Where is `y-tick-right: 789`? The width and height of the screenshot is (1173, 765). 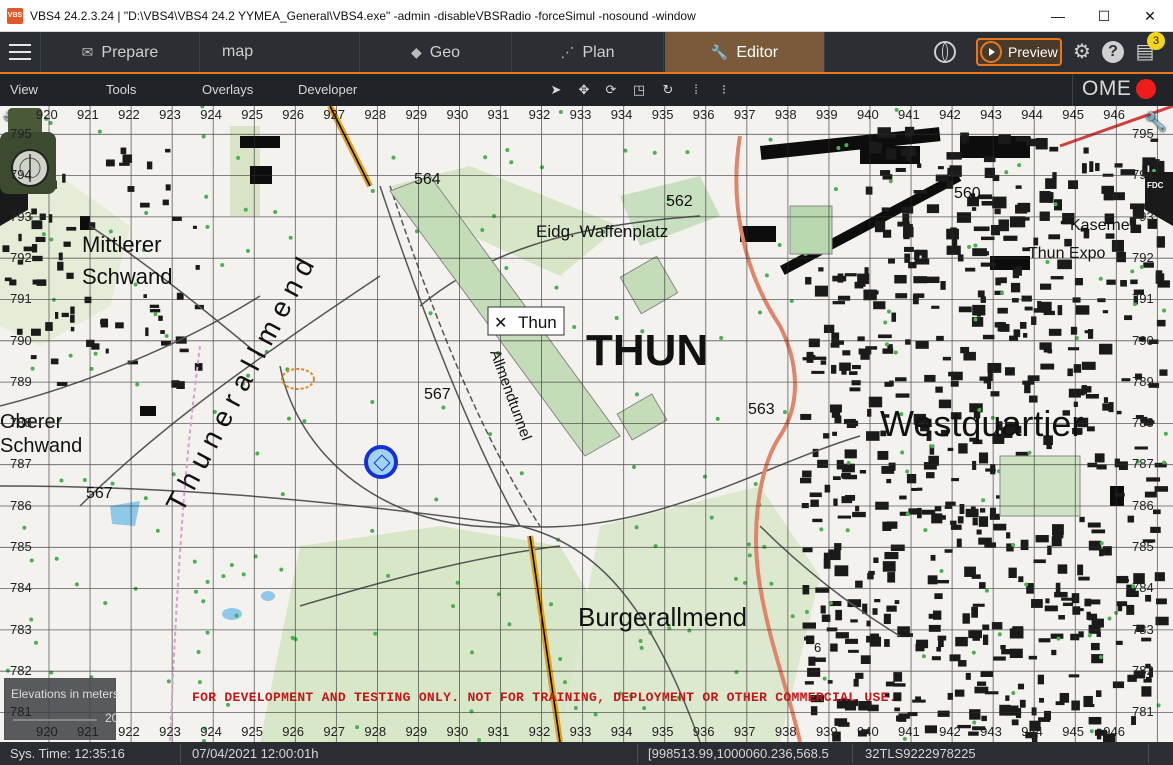 y-tick-right: 789 is located at coordinates (1143, 381).